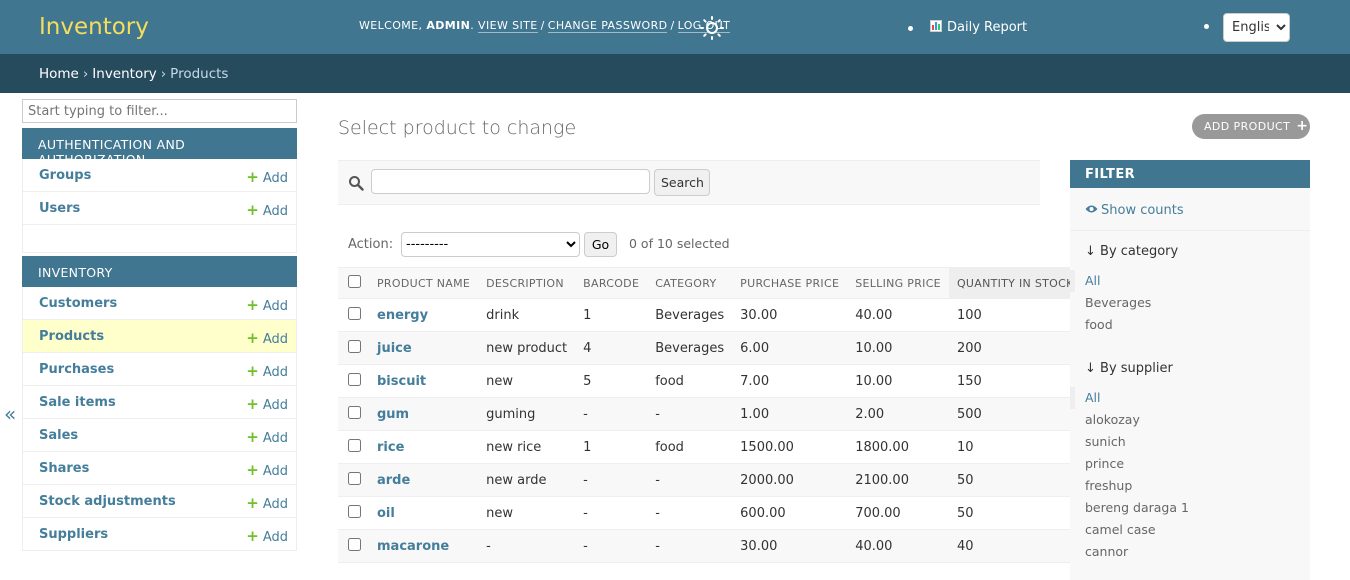 This screenshot has height=580, width=1350. Describe the element at coordinates (159, 534) in the screenshot. I see `sidebar-item-suppliers: Suppliers + Add` at that location.